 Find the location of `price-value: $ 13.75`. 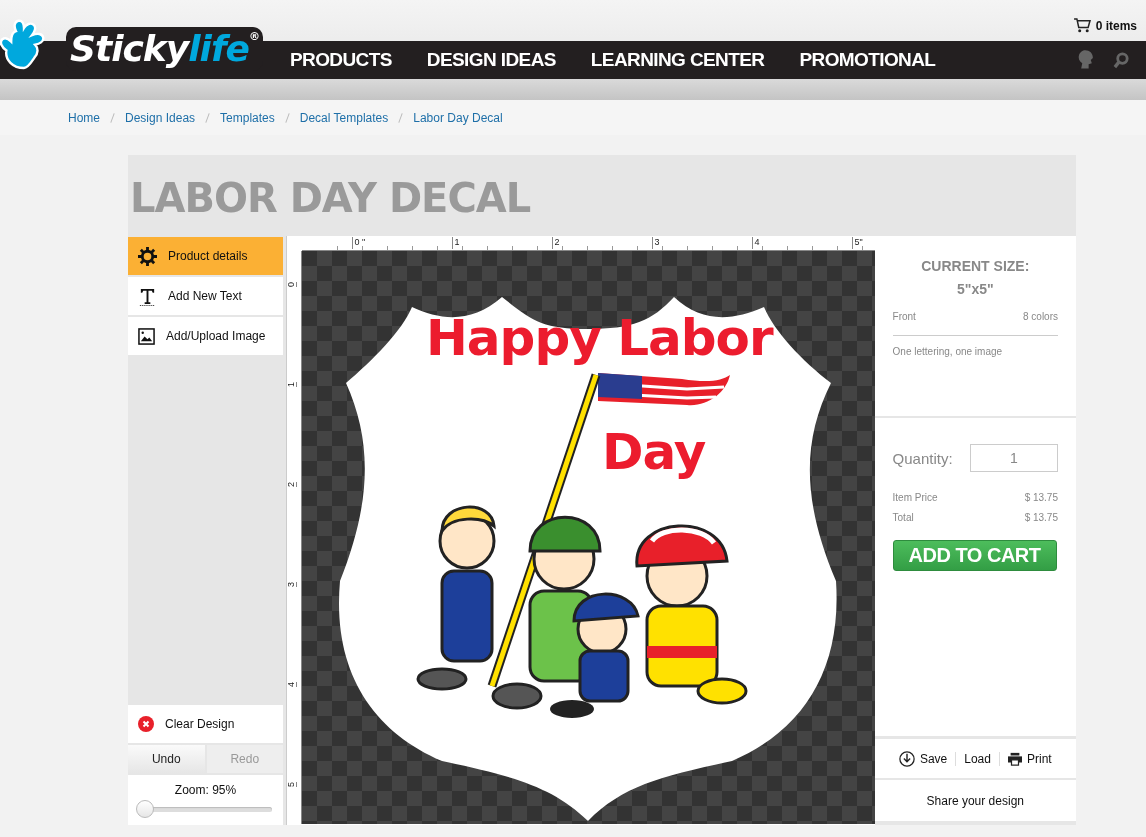

price-value: $ 13.75 is located at coordinates (1041, 497).